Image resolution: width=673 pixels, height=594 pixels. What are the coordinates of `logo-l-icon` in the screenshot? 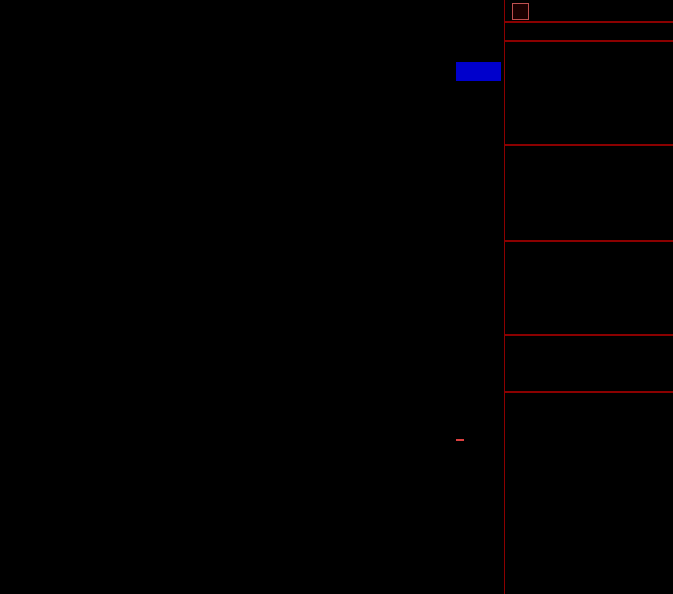 It's located at (520, 11).